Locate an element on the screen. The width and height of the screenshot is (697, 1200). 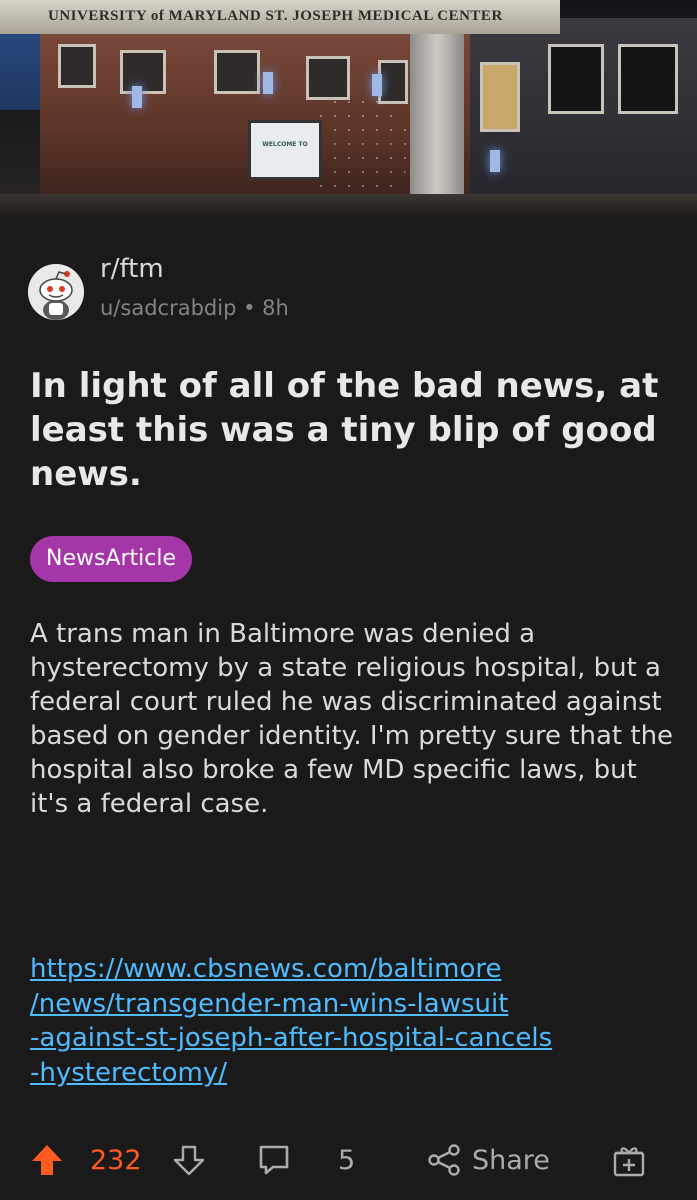
comment-icon is located at coordinates (274, 1160).